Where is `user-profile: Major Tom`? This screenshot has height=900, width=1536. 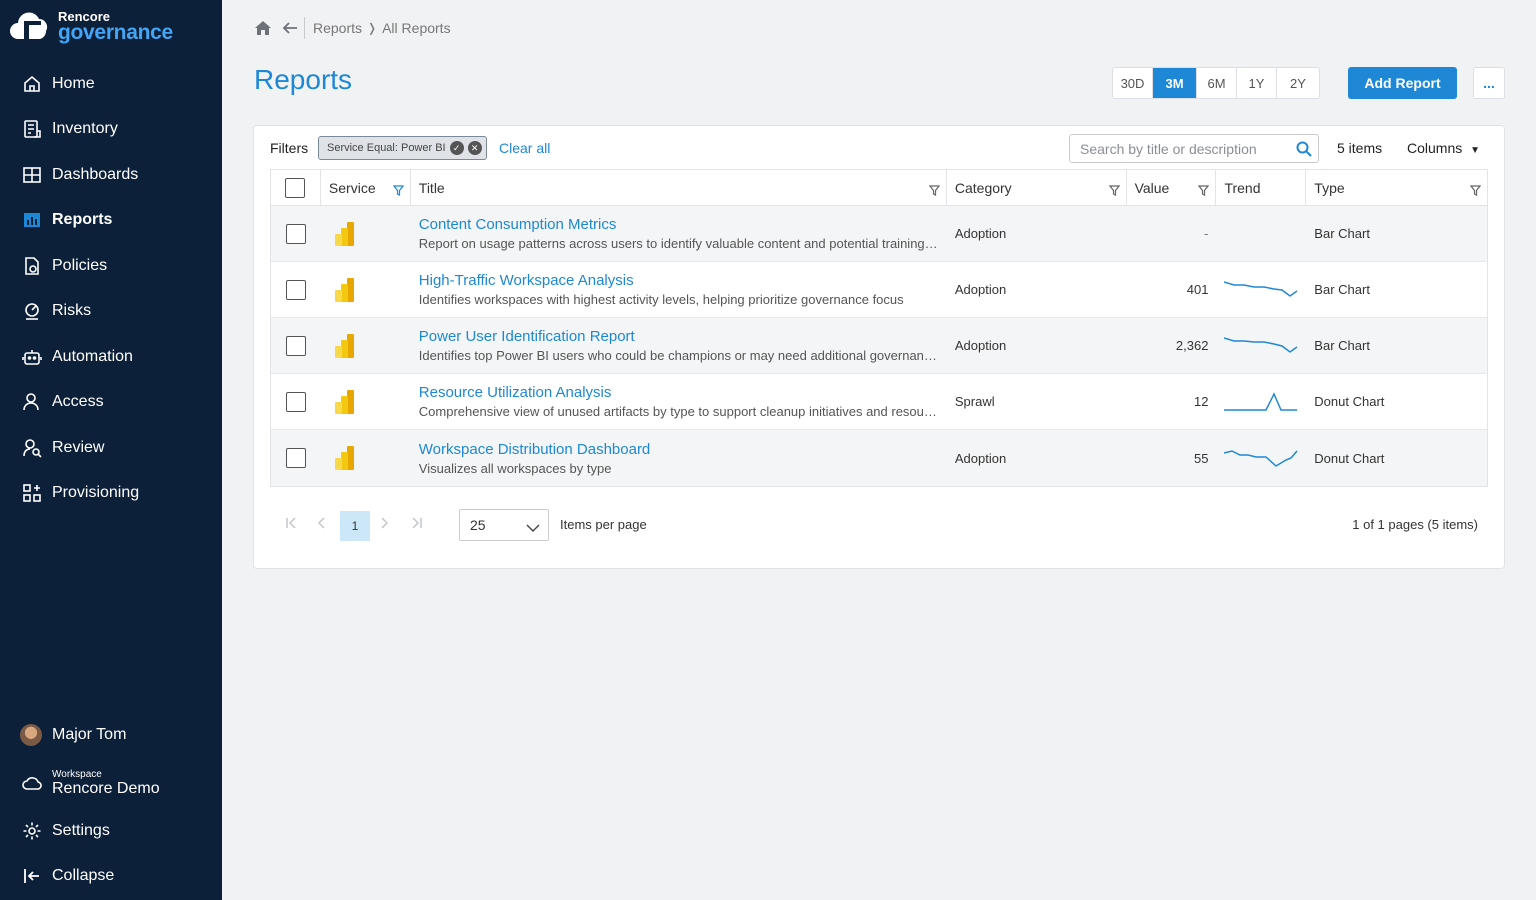
user-profile: Major Tom is located at coordinates (111, 735).